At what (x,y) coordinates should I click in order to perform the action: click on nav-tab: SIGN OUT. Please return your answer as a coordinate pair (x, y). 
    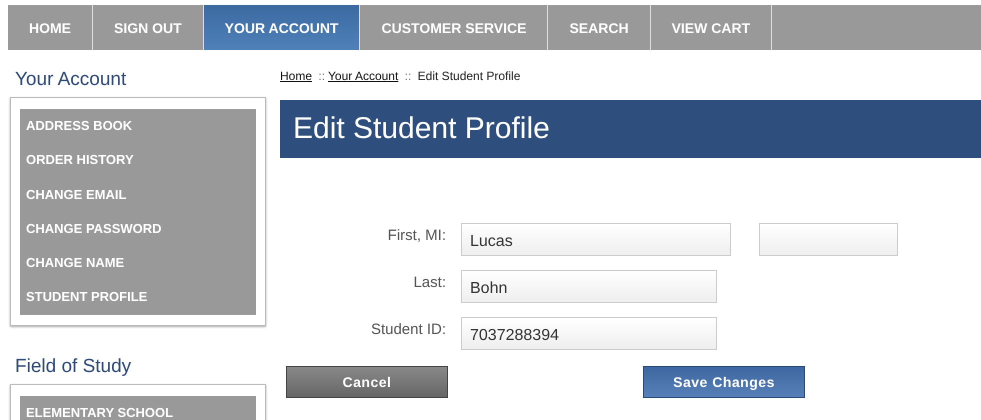
    Looking at the image, I should click on (148, 27).